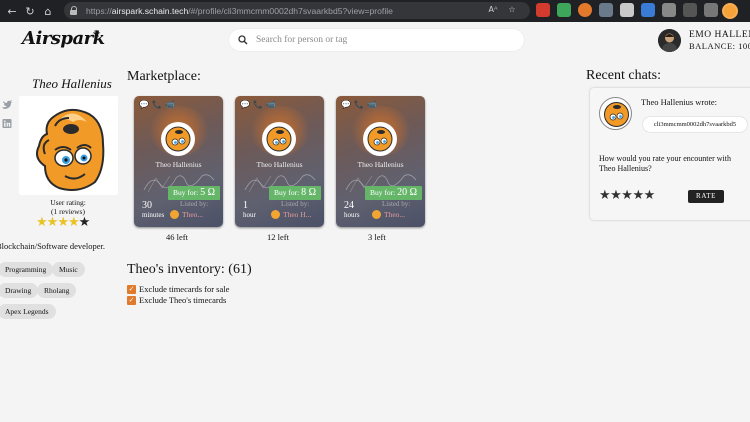  What do you see at coordinates (12, 11) in the screenshot?
I see `back-icon: ←` at bounding box center [12, 11].